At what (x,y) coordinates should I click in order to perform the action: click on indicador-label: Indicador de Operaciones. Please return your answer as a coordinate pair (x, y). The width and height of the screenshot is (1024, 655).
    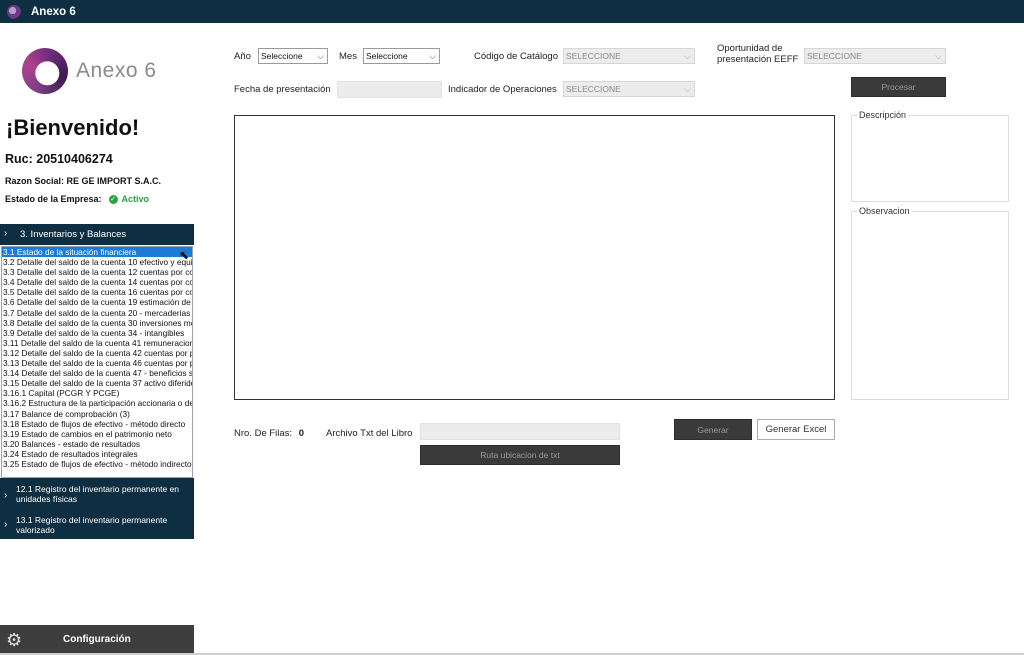
    Looking at the image, I should click on (502, 89).